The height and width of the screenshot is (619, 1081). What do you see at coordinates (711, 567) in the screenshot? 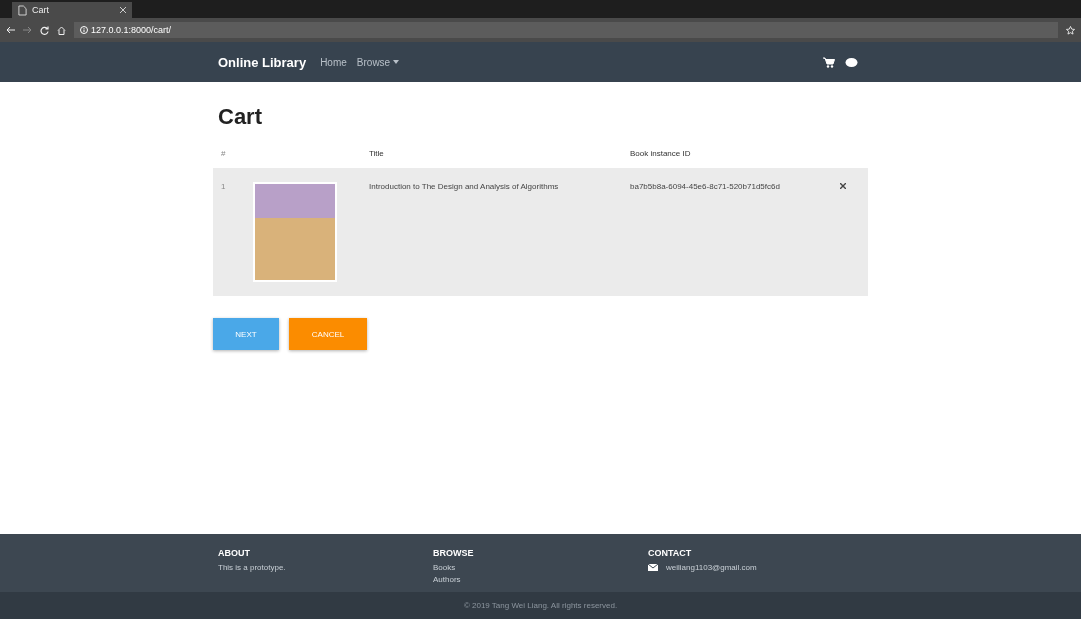
I see `email-text: weiliang1103@gmail.com` at bounding box center [711, 567].